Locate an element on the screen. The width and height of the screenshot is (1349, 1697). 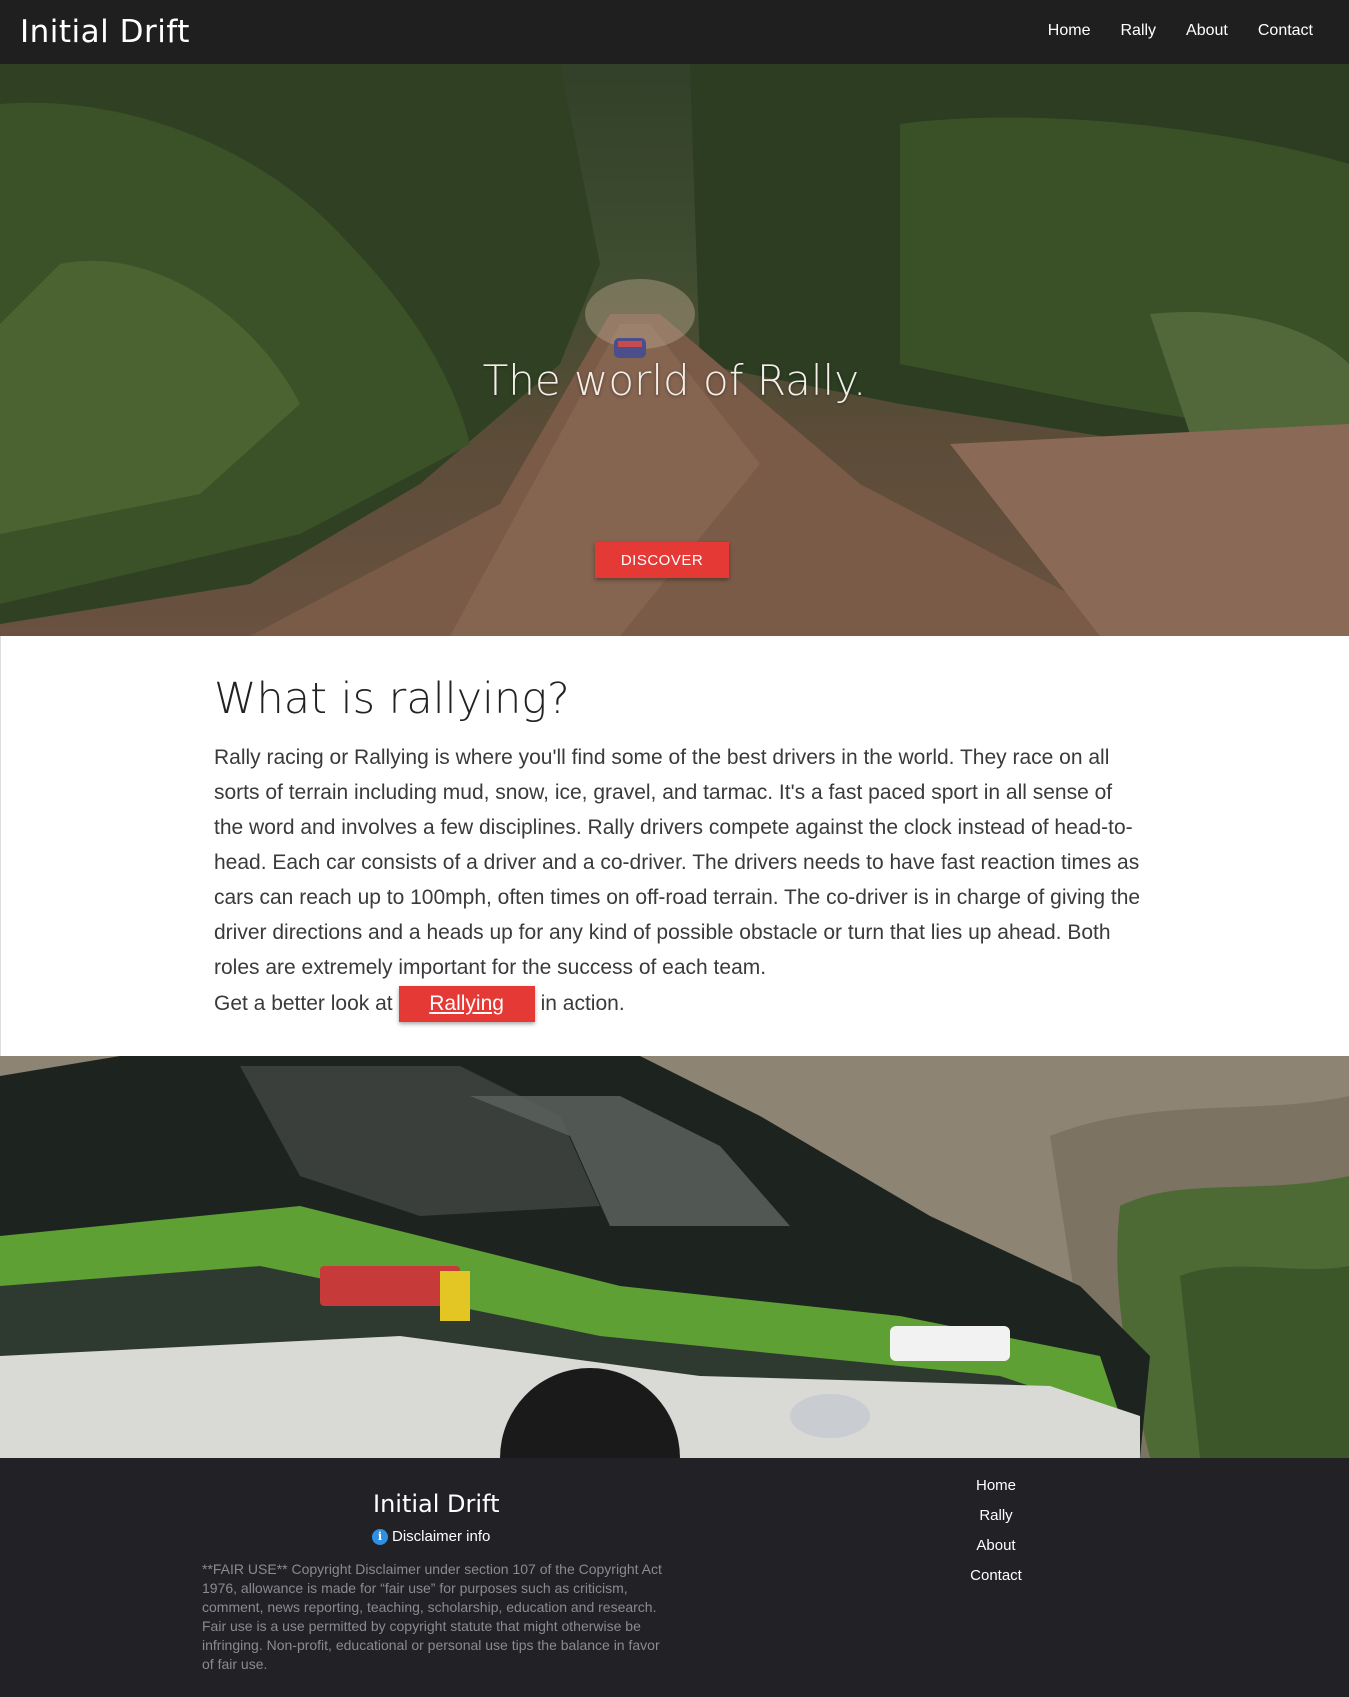
hero-title: The world of Rally. is located at coordinates (674, 380).